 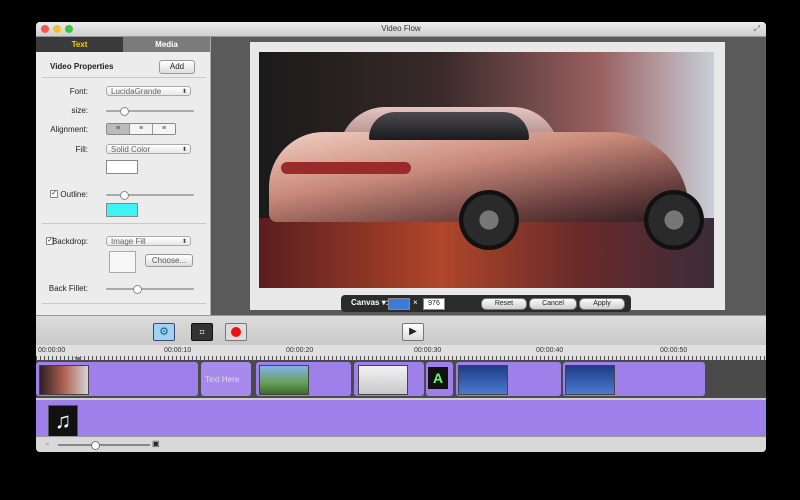 What do you see at coordinates (131, 149) in the screenshot?
I see `fill-select-value: Solid Color` at bounding box center [131, 149].